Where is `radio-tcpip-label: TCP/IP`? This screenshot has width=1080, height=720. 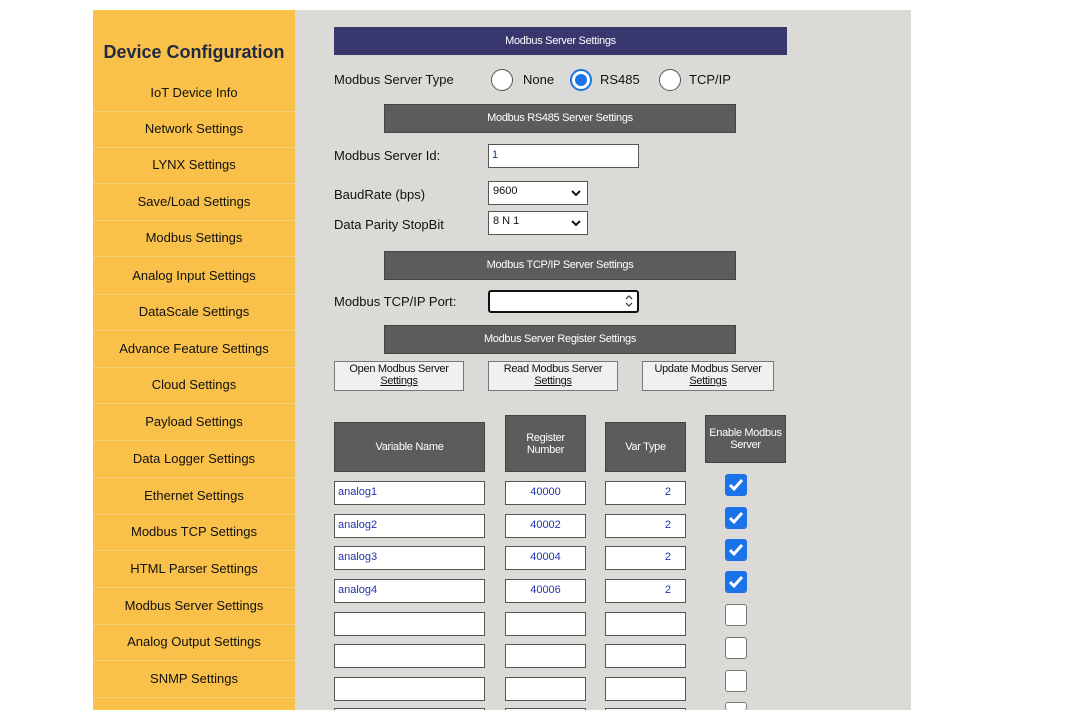 radio-tcpip-label: TCP/IP is located at coordinates (710, 79).